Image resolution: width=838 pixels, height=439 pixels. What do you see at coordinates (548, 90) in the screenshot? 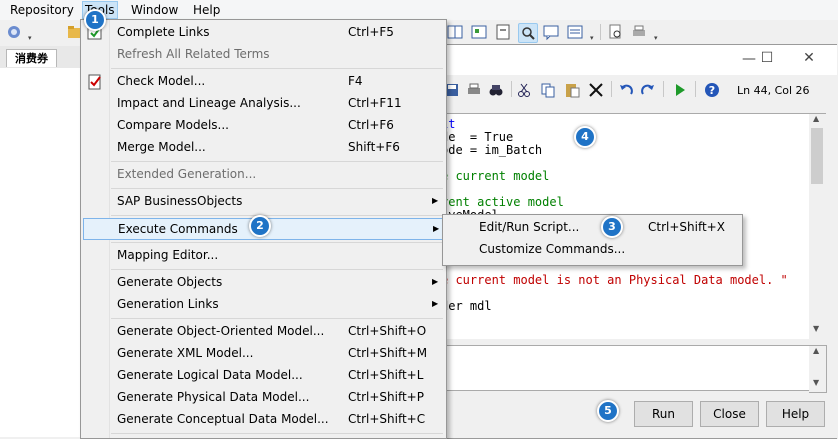
I see `copy-icon` at bounding box center [548, 90].